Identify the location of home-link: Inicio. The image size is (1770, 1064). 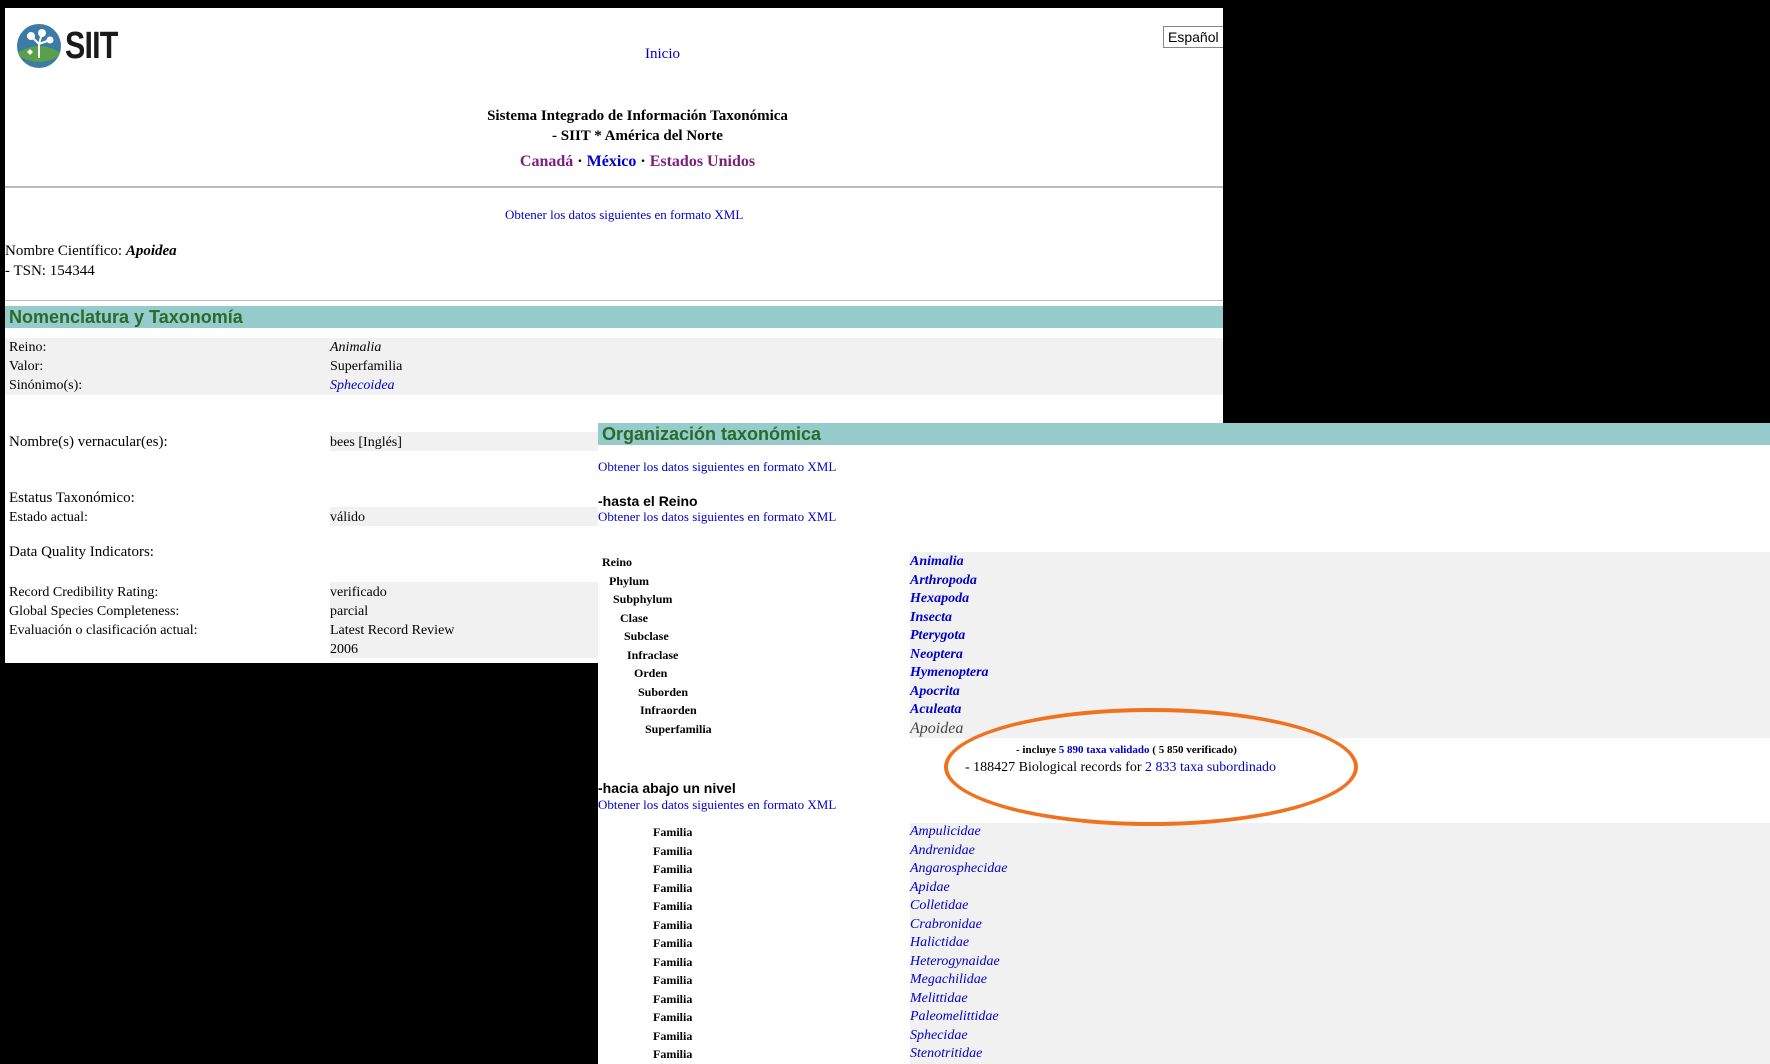
(662, 54).